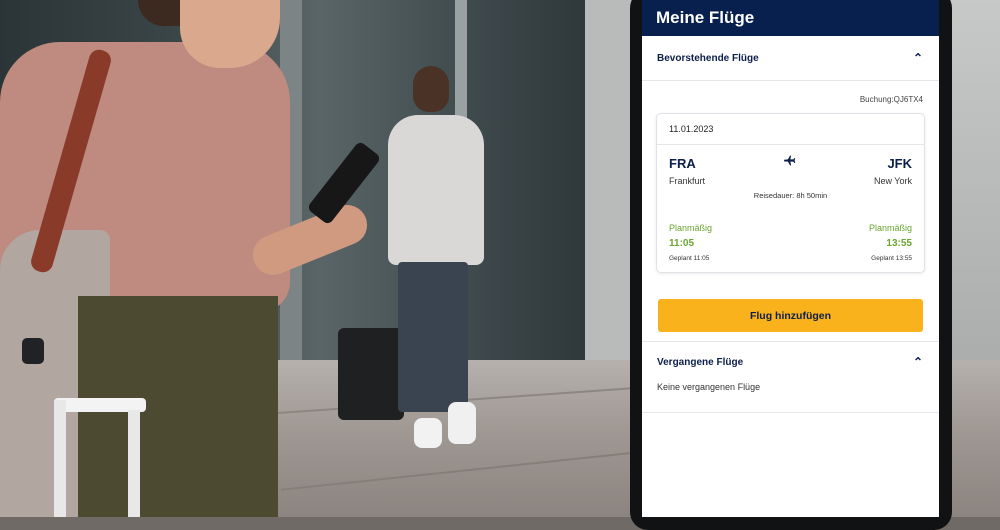  I want to click on origin-code: FRA, so click(682, 163).